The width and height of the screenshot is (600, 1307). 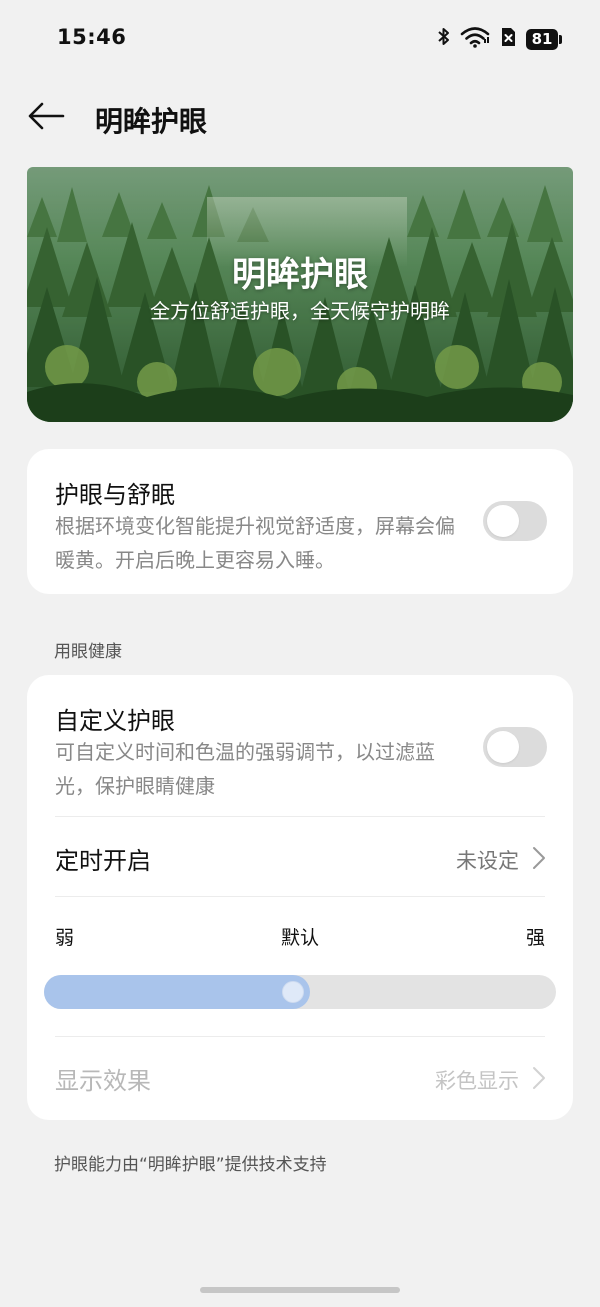 I want to click on section-label-eye-health: 用眼健康, so click(x=88, y=652).